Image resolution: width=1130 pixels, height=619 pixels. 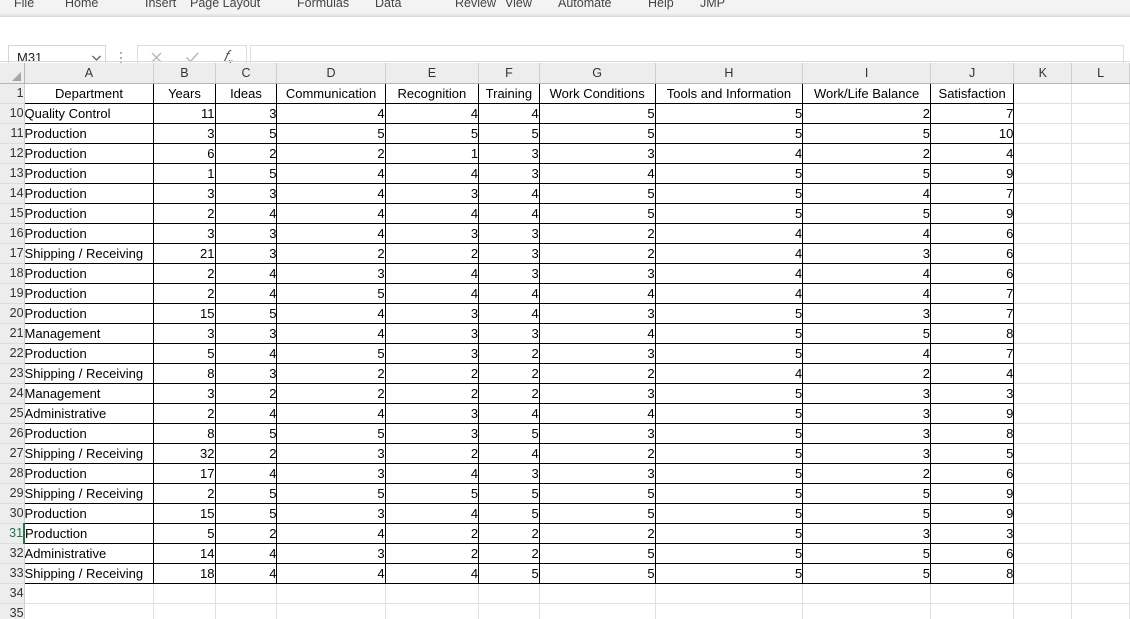 What do you see at coordinates (81, 7) in the screenshot?
I see `ribbon-tab-home: Home` at bounding box center [81, 7].